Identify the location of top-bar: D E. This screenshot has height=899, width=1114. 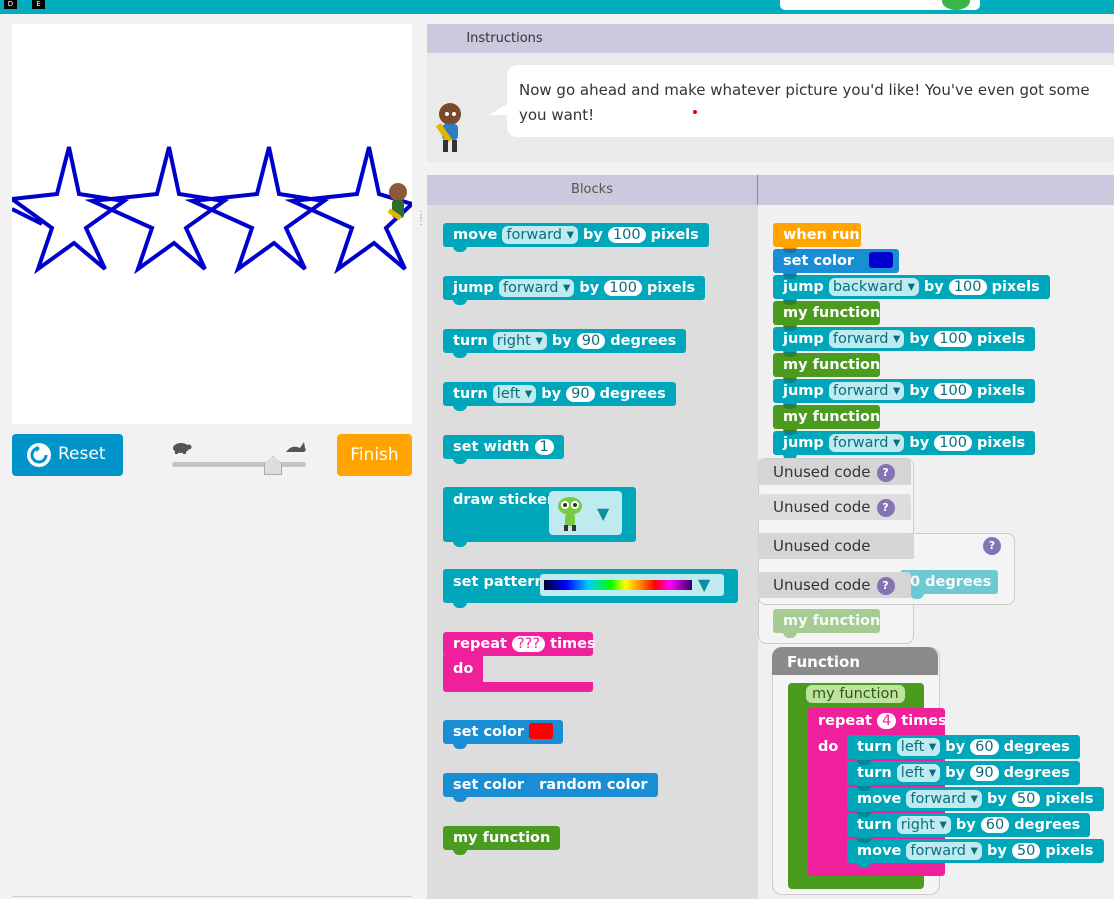
(557, 7).